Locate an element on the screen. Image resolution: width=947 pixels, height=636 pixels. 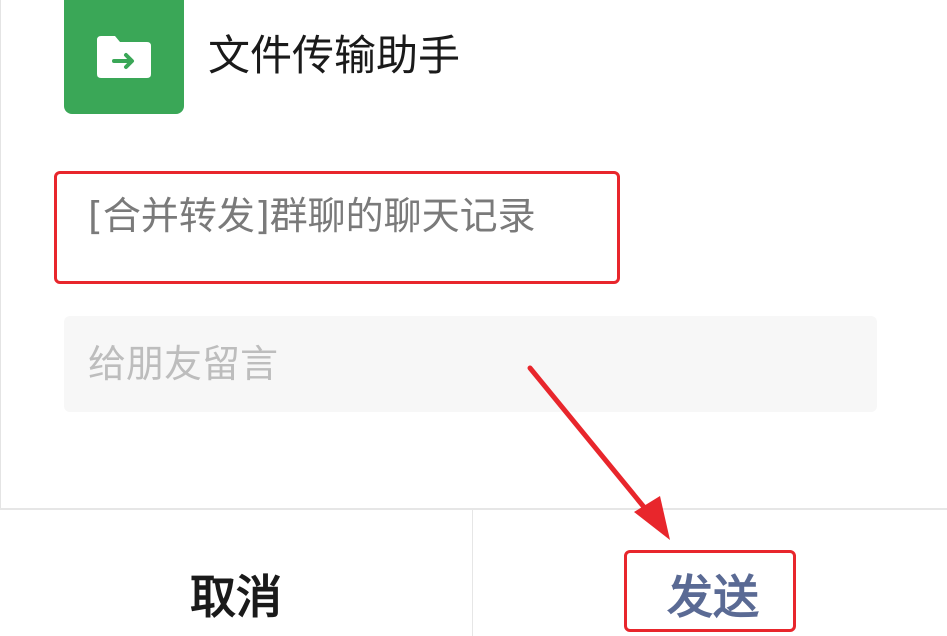
cancel-label: 取消 is located at coordinates (236, 597).